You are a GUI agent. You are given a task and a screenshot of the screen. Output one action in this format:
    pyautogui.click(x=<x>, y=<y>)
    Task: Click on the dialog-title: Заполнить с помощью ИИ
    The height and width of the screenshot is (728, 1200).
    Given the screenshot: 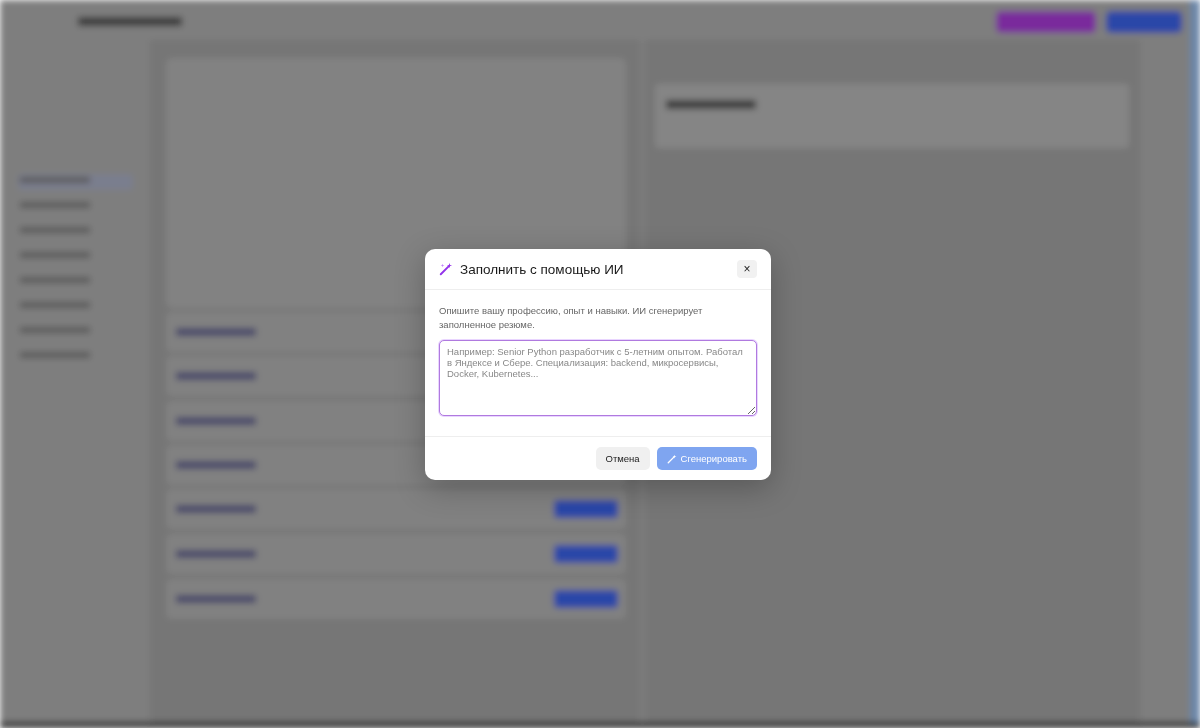 What is the action you would take?
    pyautogui.click(x=542, y=269)
    